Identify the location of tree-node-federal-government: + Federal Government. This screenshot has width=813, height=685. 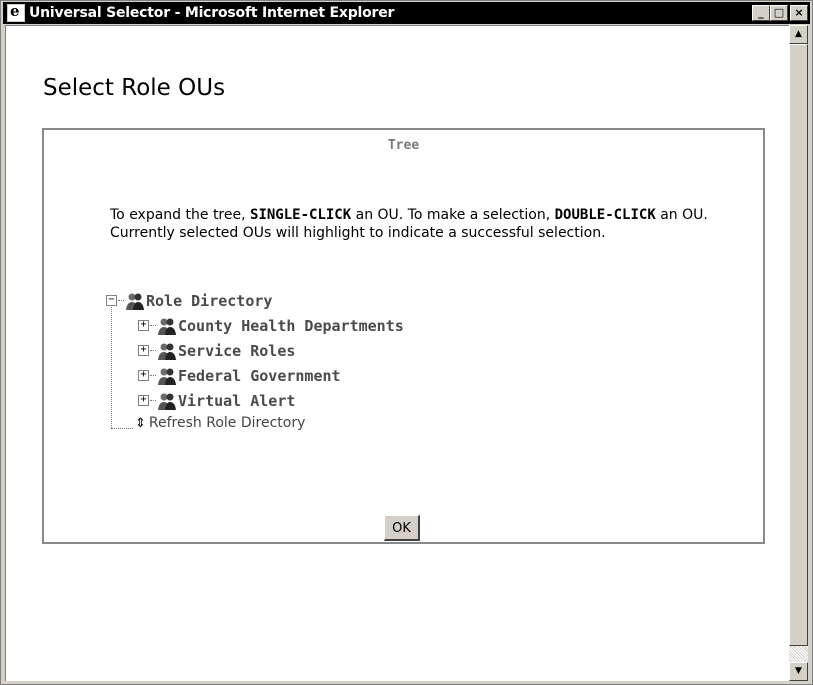
(271, 375).